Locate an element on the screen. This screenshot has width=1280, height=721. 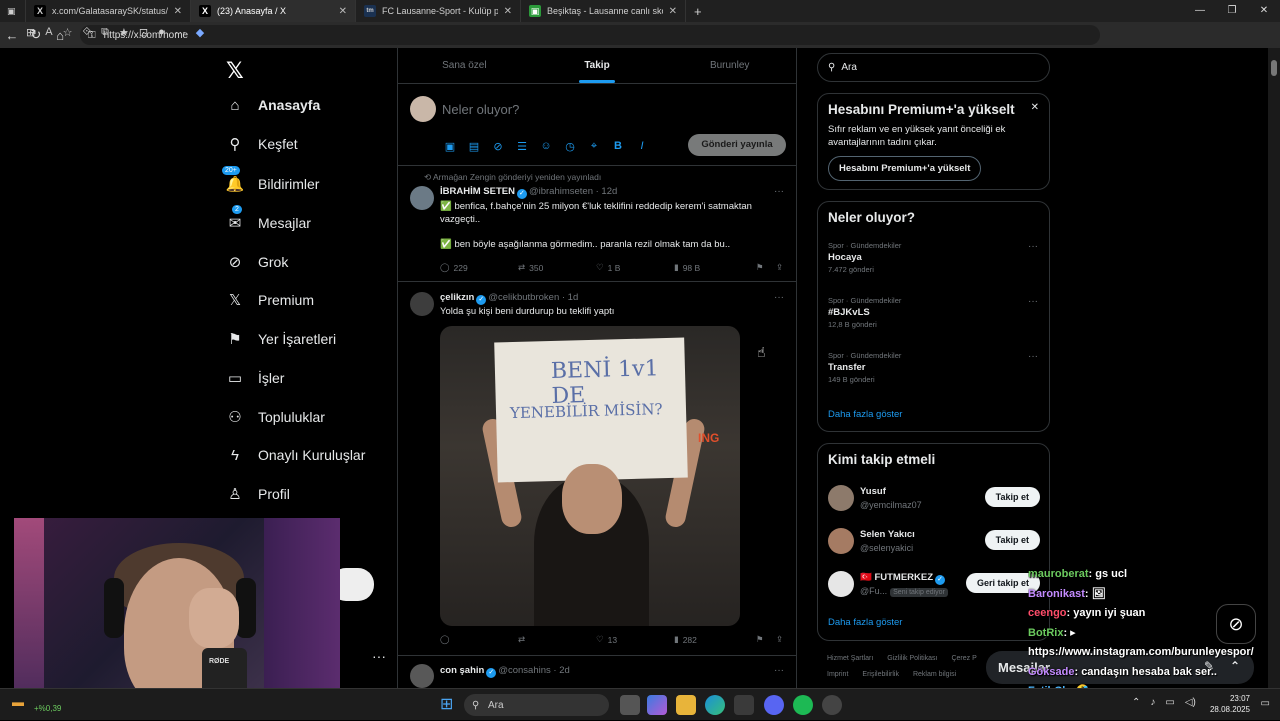
minimize-icon: — is located at coordinates (1200, 11).